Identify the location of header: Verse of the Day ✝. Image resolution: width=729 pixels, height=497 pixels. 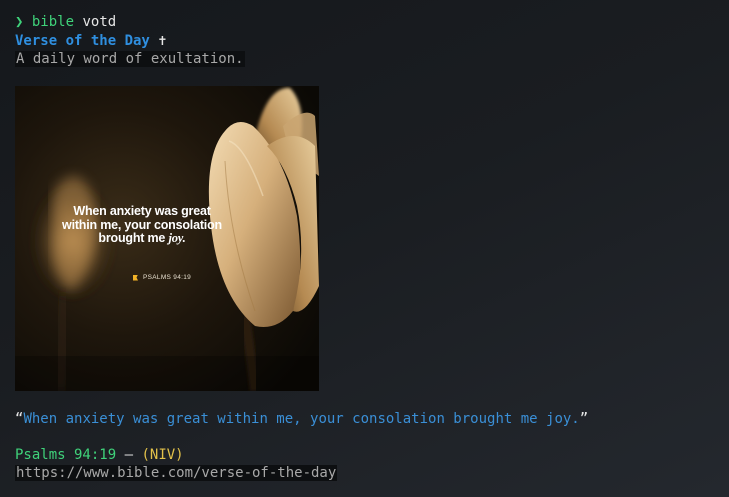
(91, 41).